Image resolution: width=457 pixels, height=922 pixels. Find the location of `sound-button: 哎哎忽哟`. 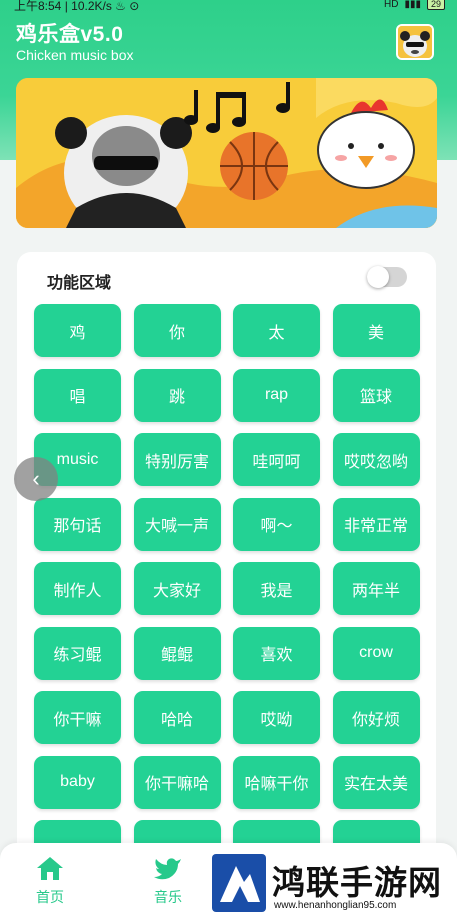

sound-button: 哎哎忽哟 is located at coordinates (376, 459).